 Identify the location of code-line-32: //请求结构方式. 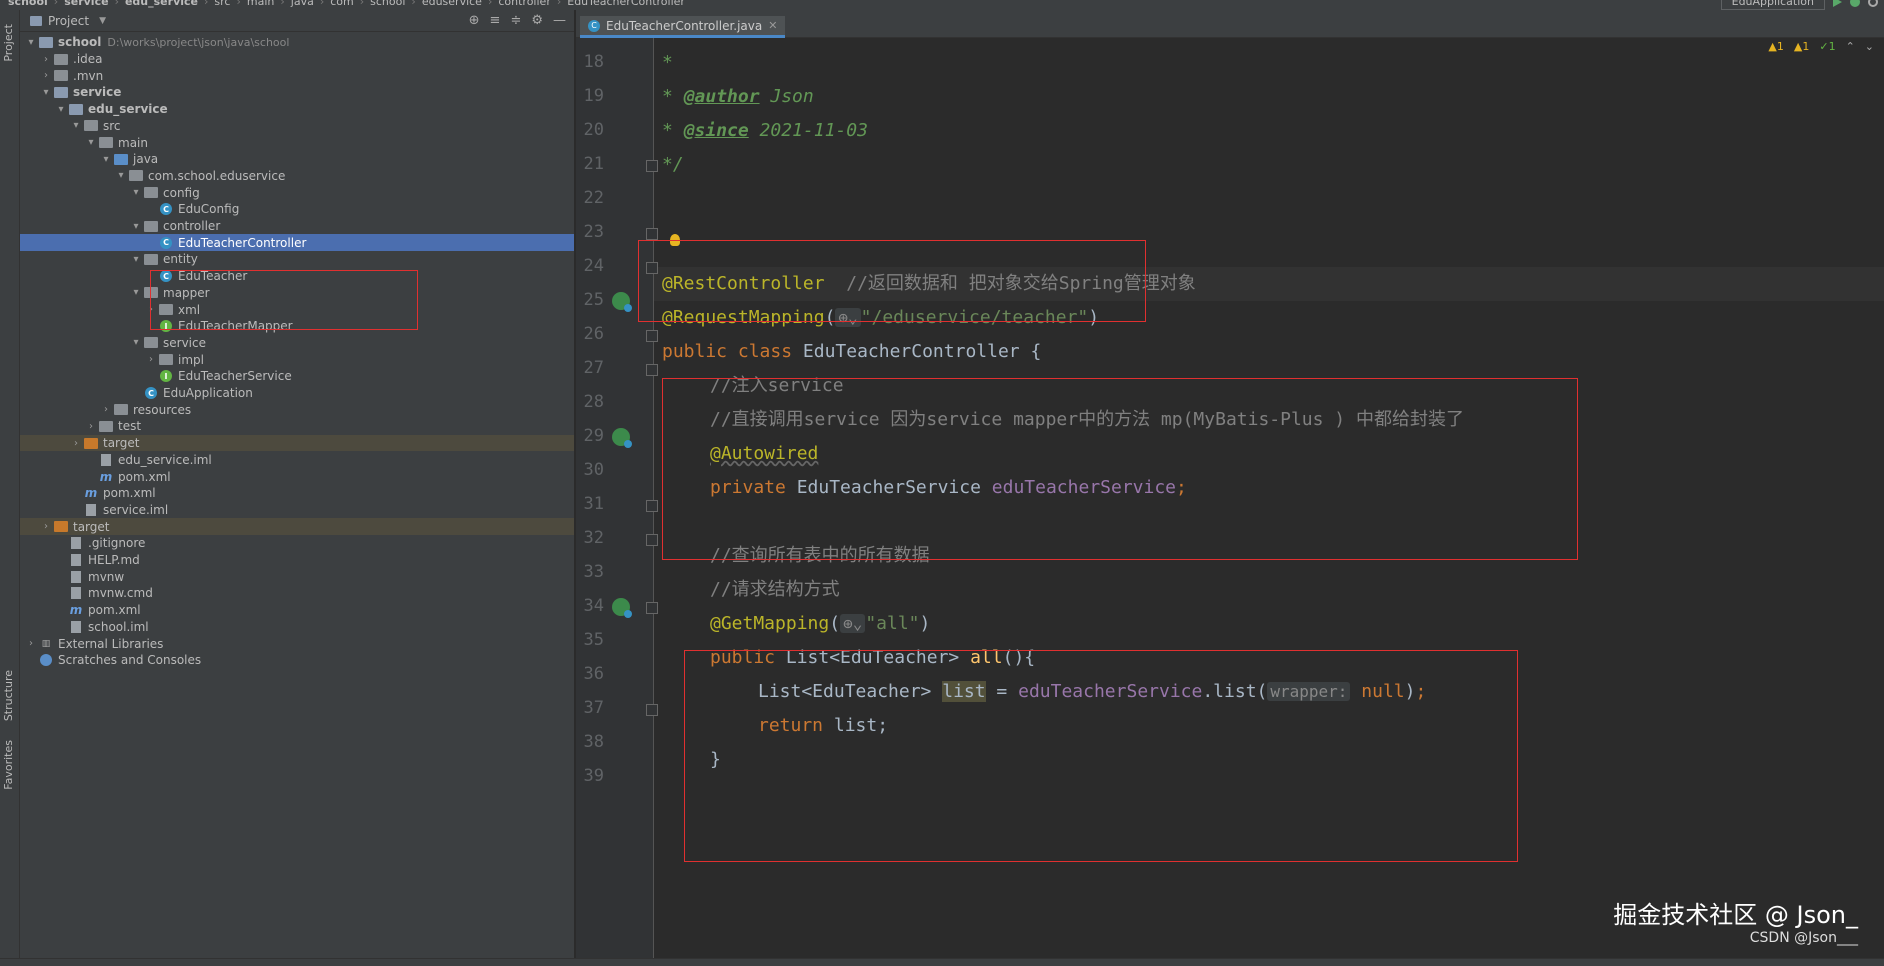
(775, 590).